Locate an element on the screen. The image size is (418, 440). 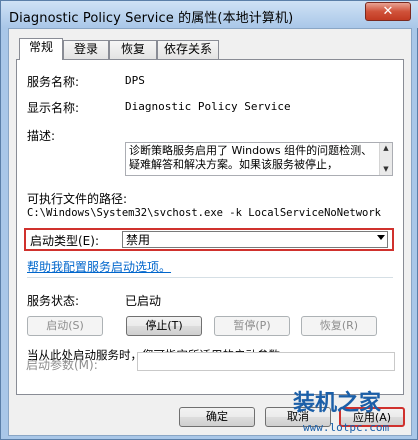
chevron-down-icon is located at coordinates (381, 237).